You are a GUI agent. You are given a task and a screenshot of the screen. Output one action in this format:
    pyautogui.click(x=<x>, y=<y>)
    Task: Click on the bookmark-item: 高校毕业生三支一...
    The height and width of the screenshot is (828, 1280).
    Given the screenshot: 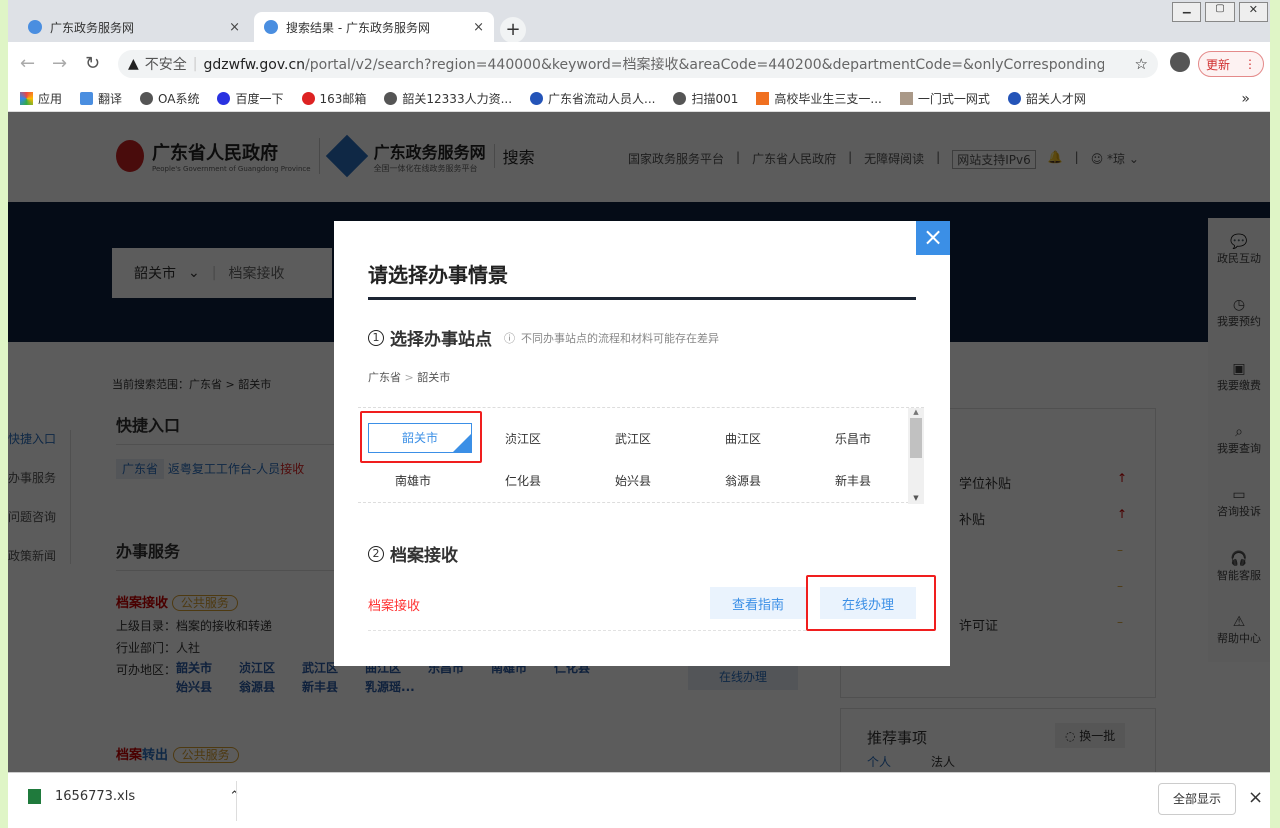 What is the action you would take?
    pyautogui.click(x=819, y=98)
    